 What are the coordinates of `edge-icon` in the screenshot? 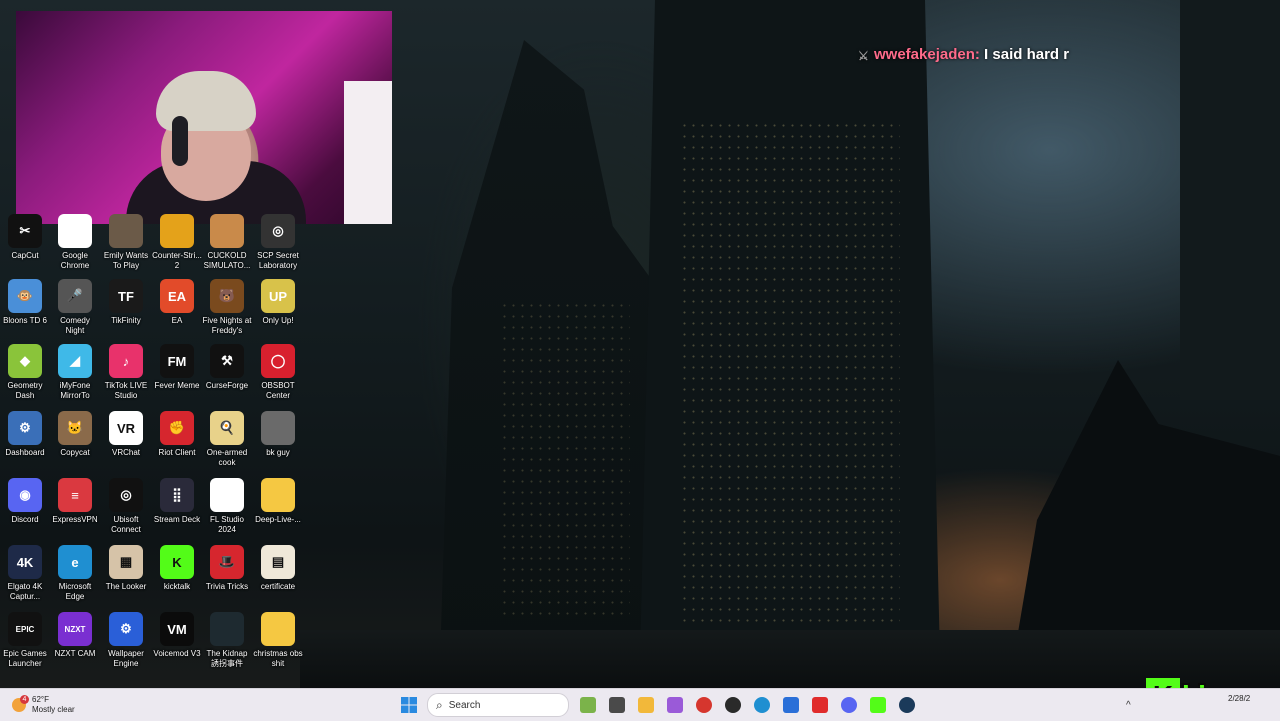 It's located at (761, 705).